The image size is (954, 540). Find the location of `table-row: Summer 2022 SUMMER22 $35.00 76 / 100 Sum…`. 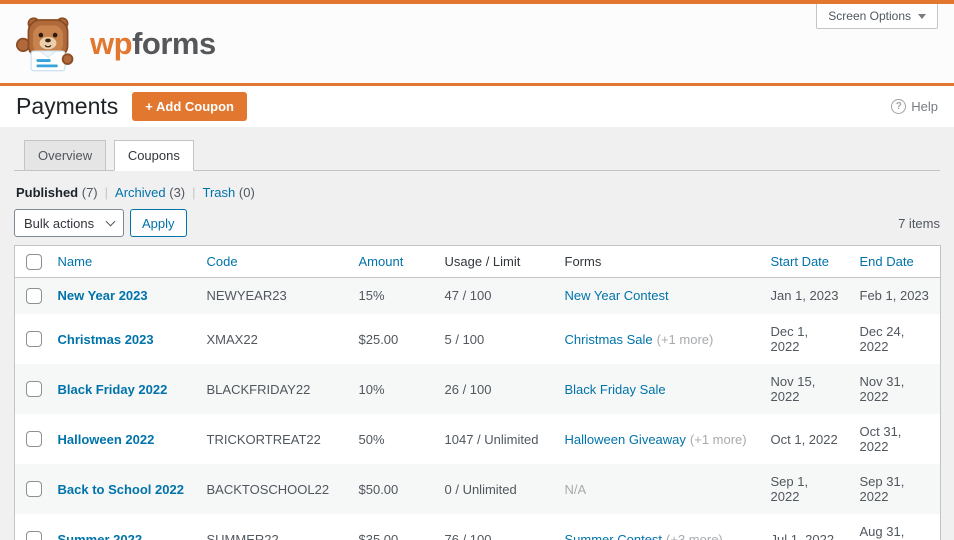

table-row: Summer 2022 SUMMER22 $35.00 76 / 100 Sum… is located at coordinates (478, 527).